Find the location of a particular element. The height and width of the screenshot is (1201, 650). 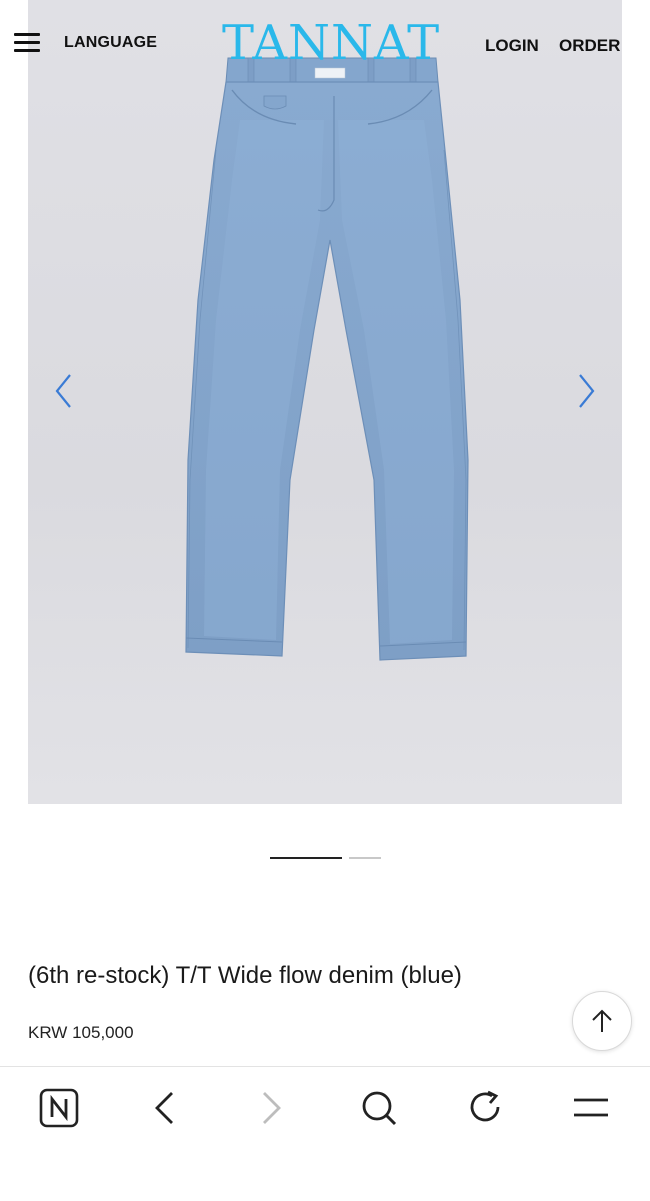

reload-button is located at coordinates (486, 1109).